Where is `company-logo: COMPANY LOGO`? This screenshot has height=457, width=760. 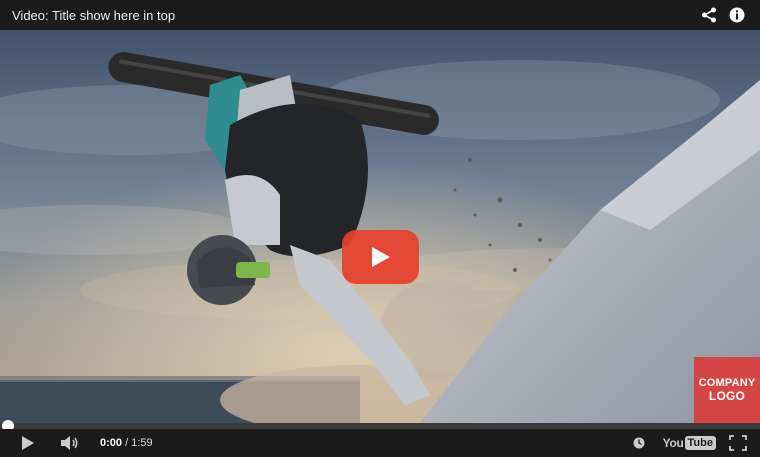
company-logo: COMPANY LOGO is located at coordinates (727, 390).